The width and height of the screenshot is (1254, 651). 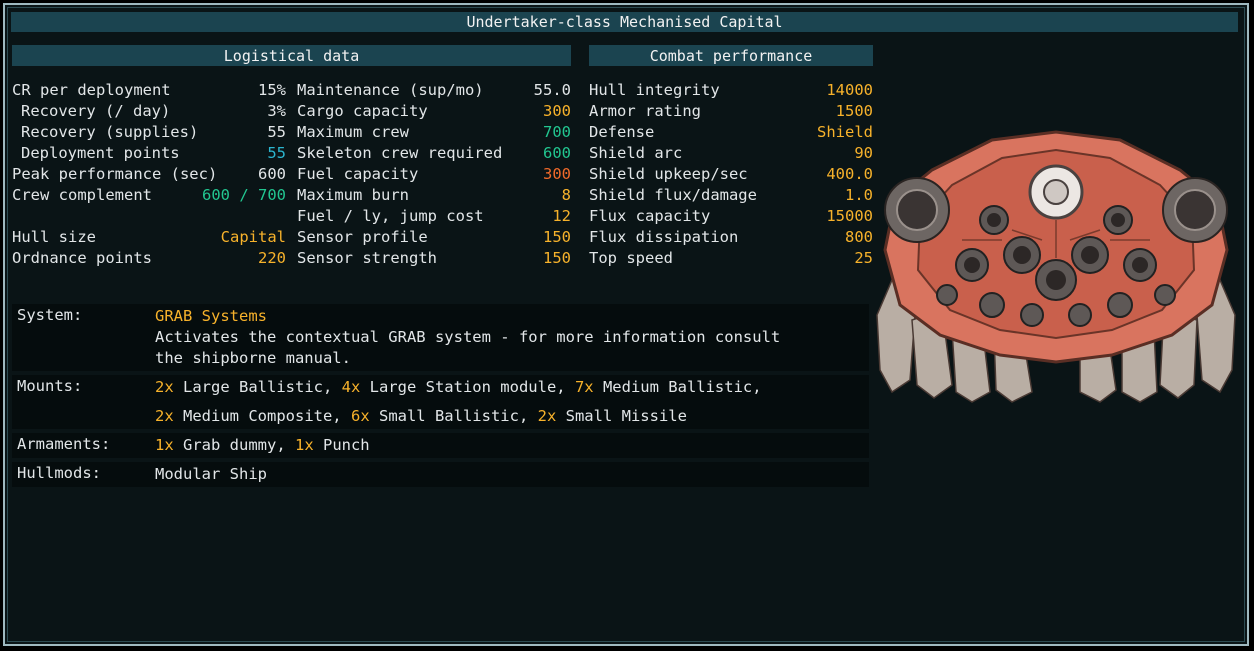 I want to click on stat-row-hull-integrity: Hull integrity 14000, so click(x=731, y=89).